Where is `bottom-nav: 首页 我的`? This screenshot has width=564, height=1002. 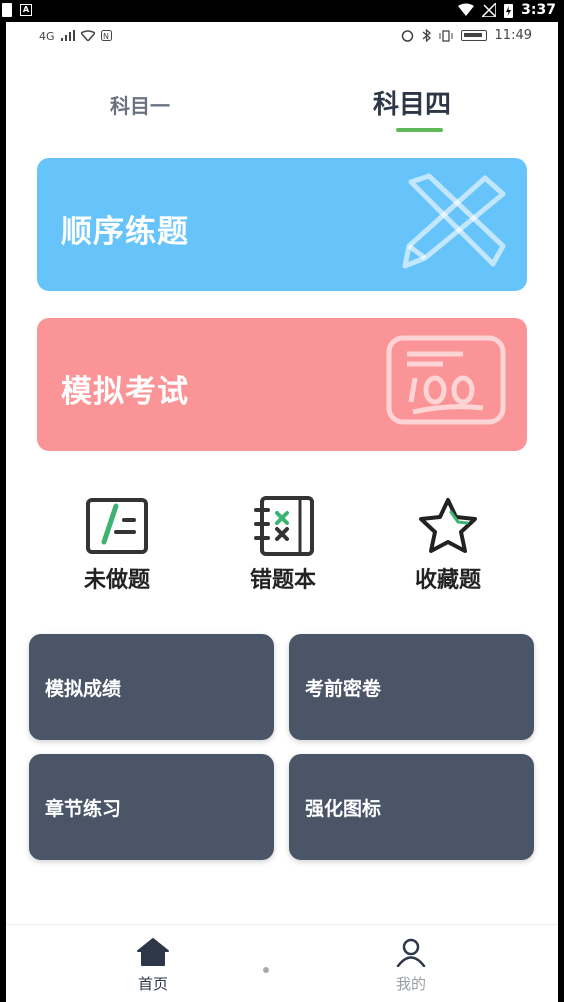 bottom-nav: 首页 我的 is located at coordinates (282, 963).